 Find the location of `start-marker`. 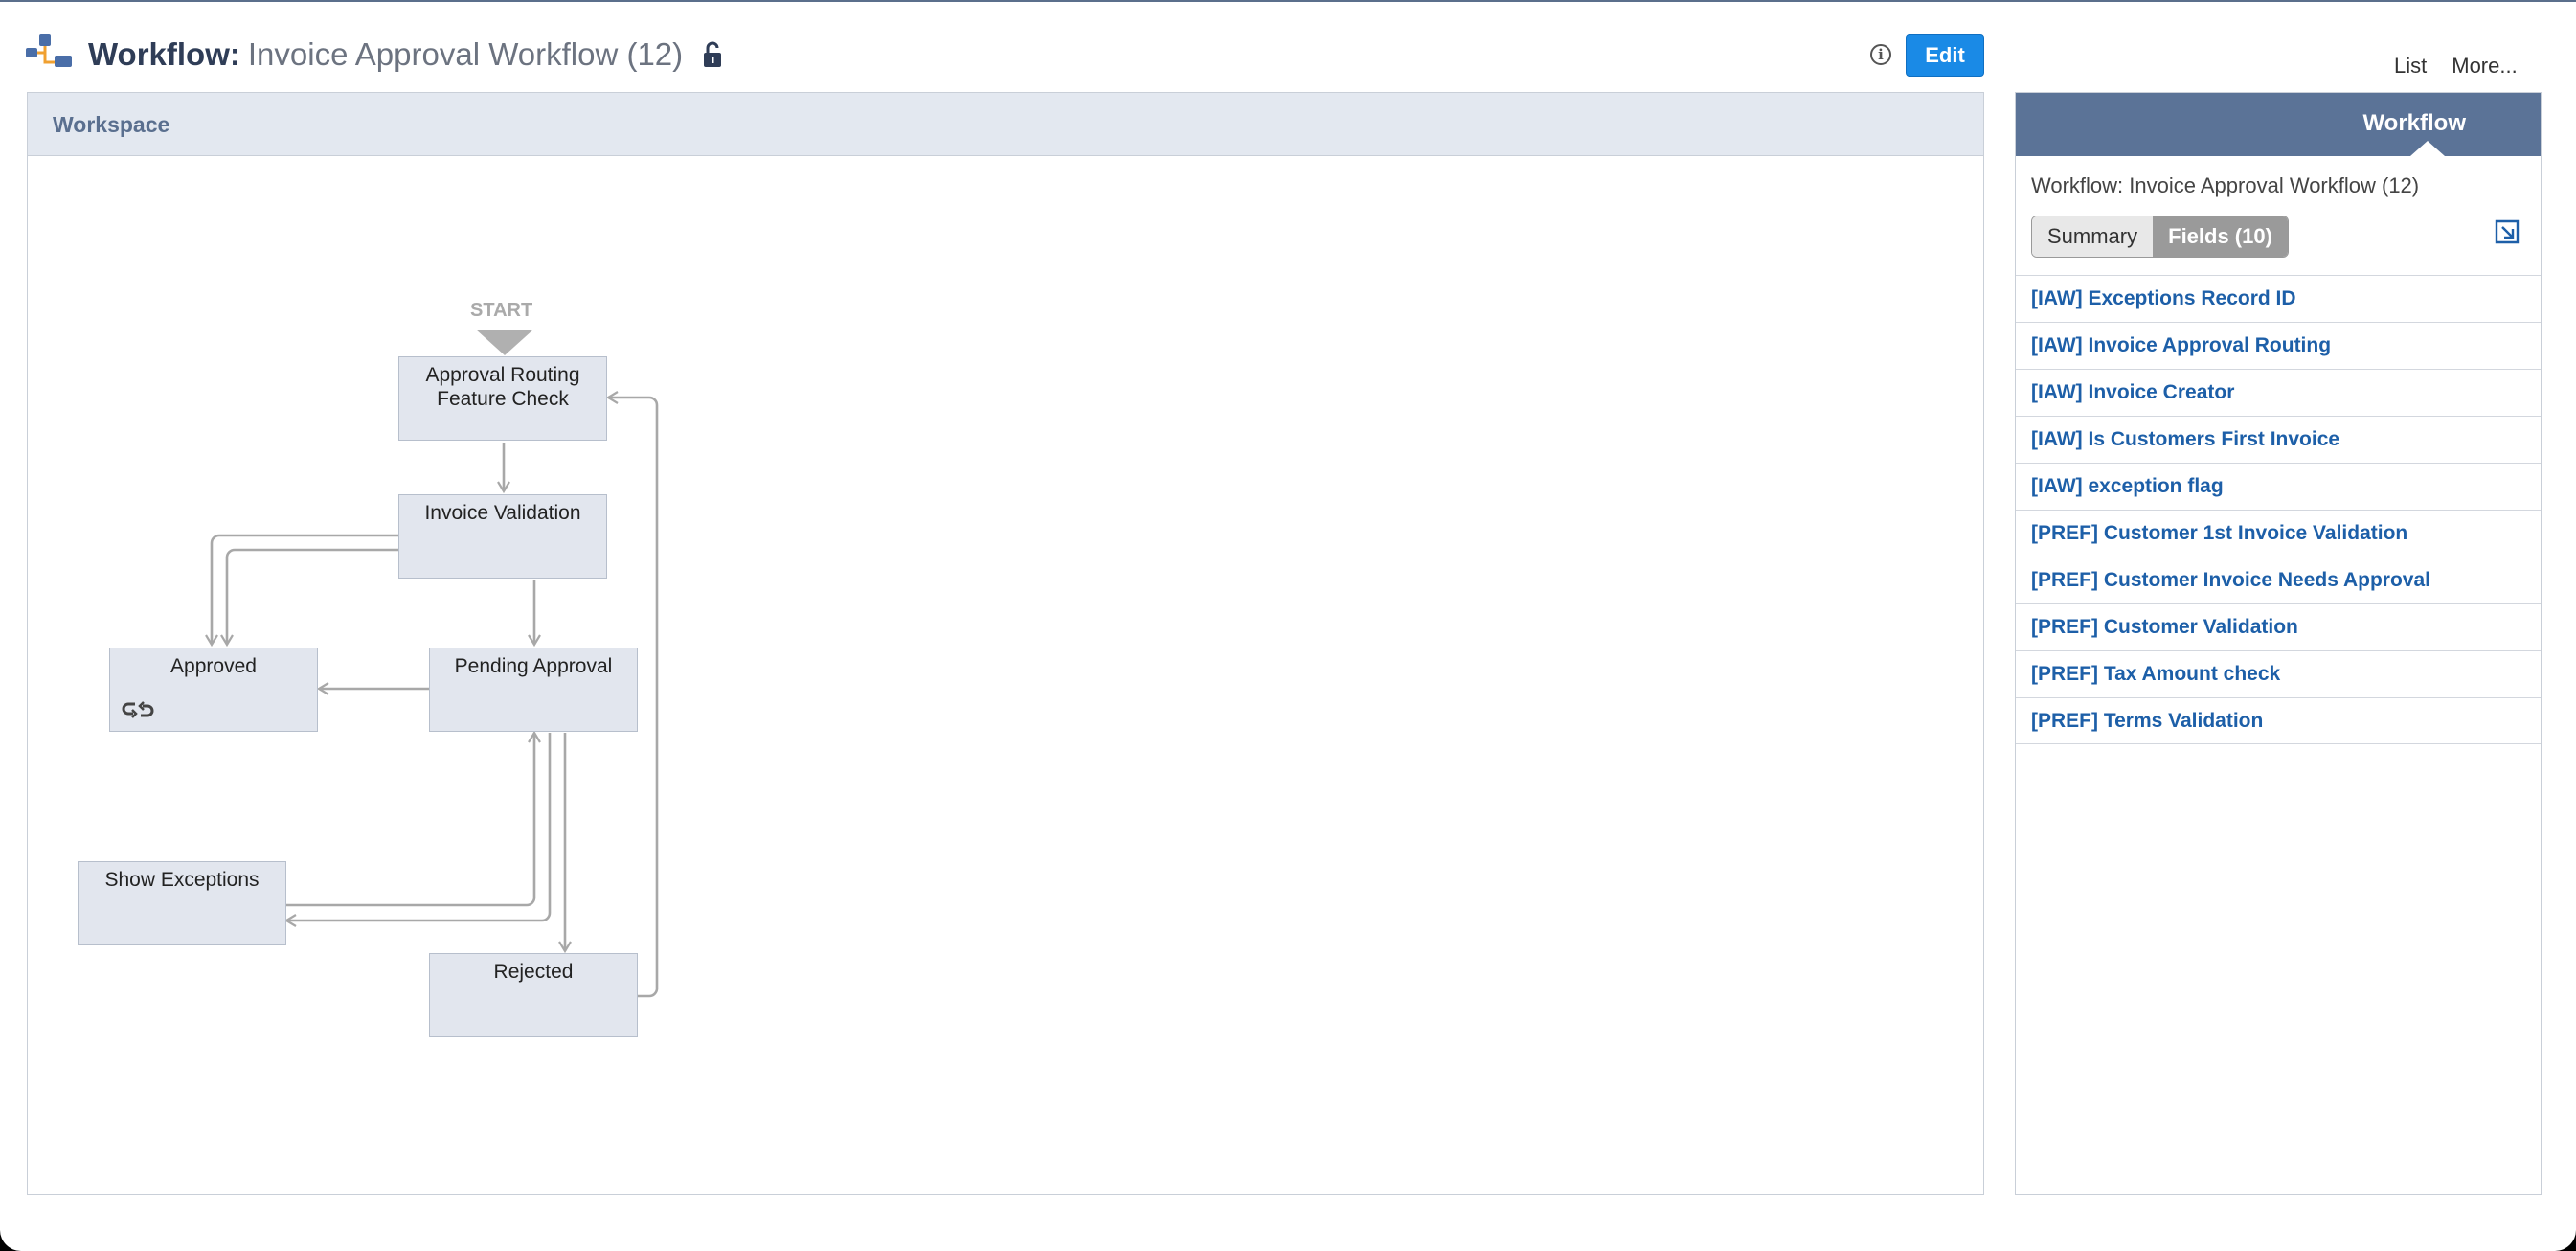

start-marker is located at coordinates (504, 342).